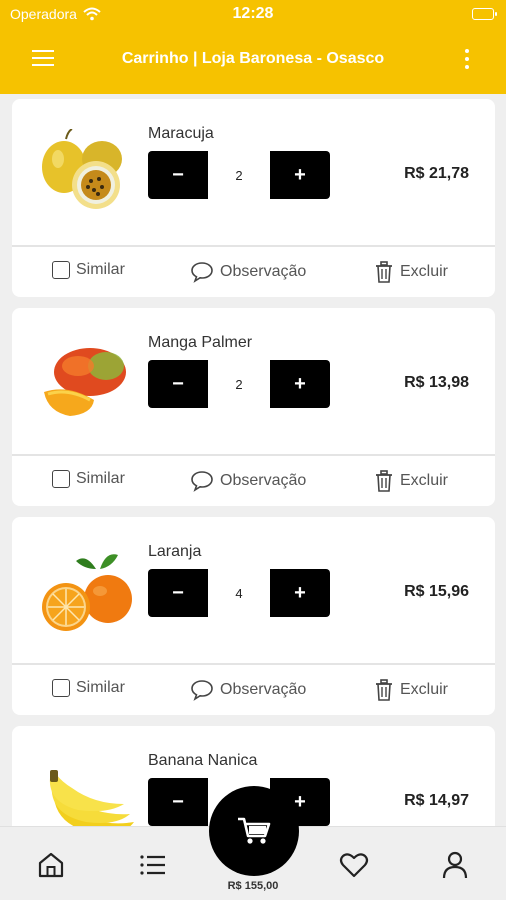 This screenshot has width=506, height=900. I want to click on mango-image, so click(85, 382).